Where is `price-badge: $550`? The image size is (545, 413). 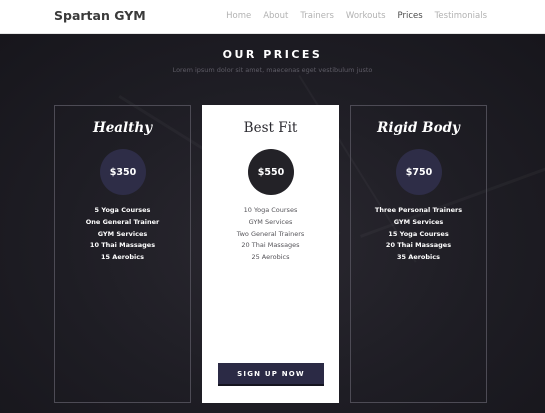 price-badge: $550 is located at coordinates (271, 172).